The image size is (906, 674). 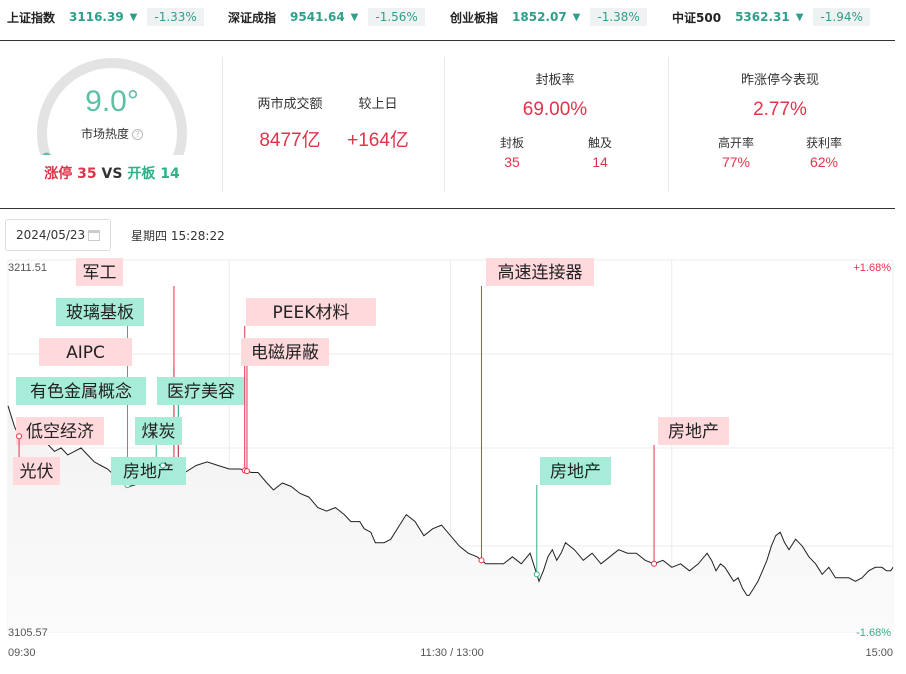 What do you see at coordinates (317, 17) in the screenshot?
I see `index-value: 9541.64` at bounding box center [317, 17].